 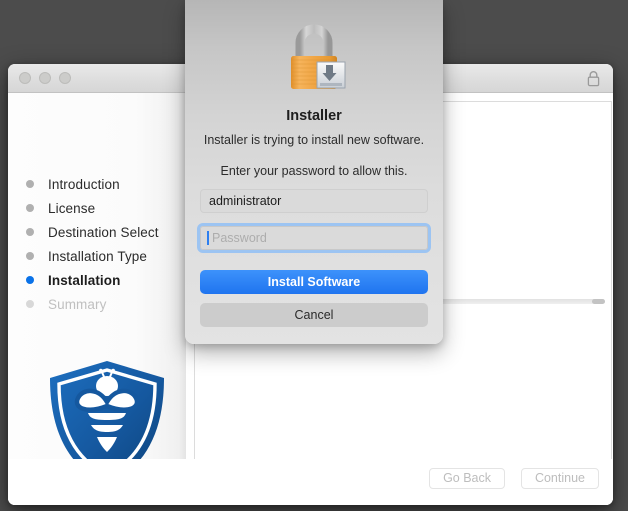 What do you see at coordinates (314, 56) in the screenshot?
I see `padlock-install-icon` at bounding box center [314, 56].